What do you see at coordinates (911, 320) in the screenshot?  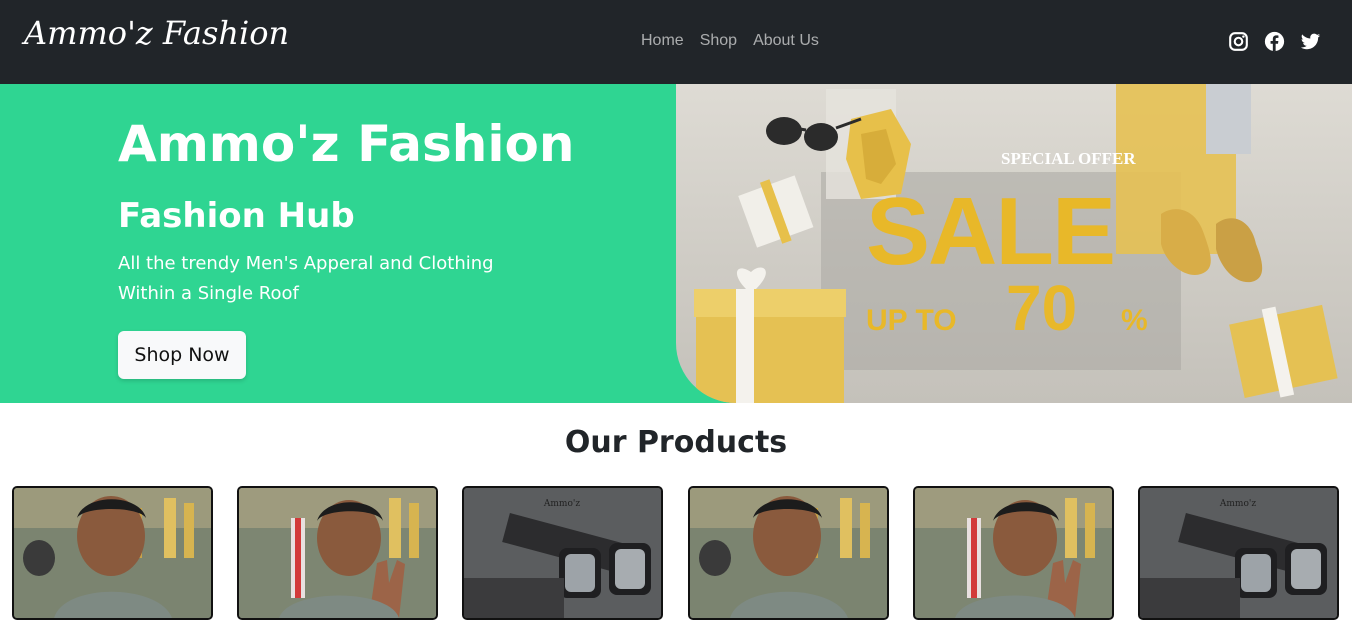 I see `banner-offer-prefix: UP TO` at bounding box center [911, 320].